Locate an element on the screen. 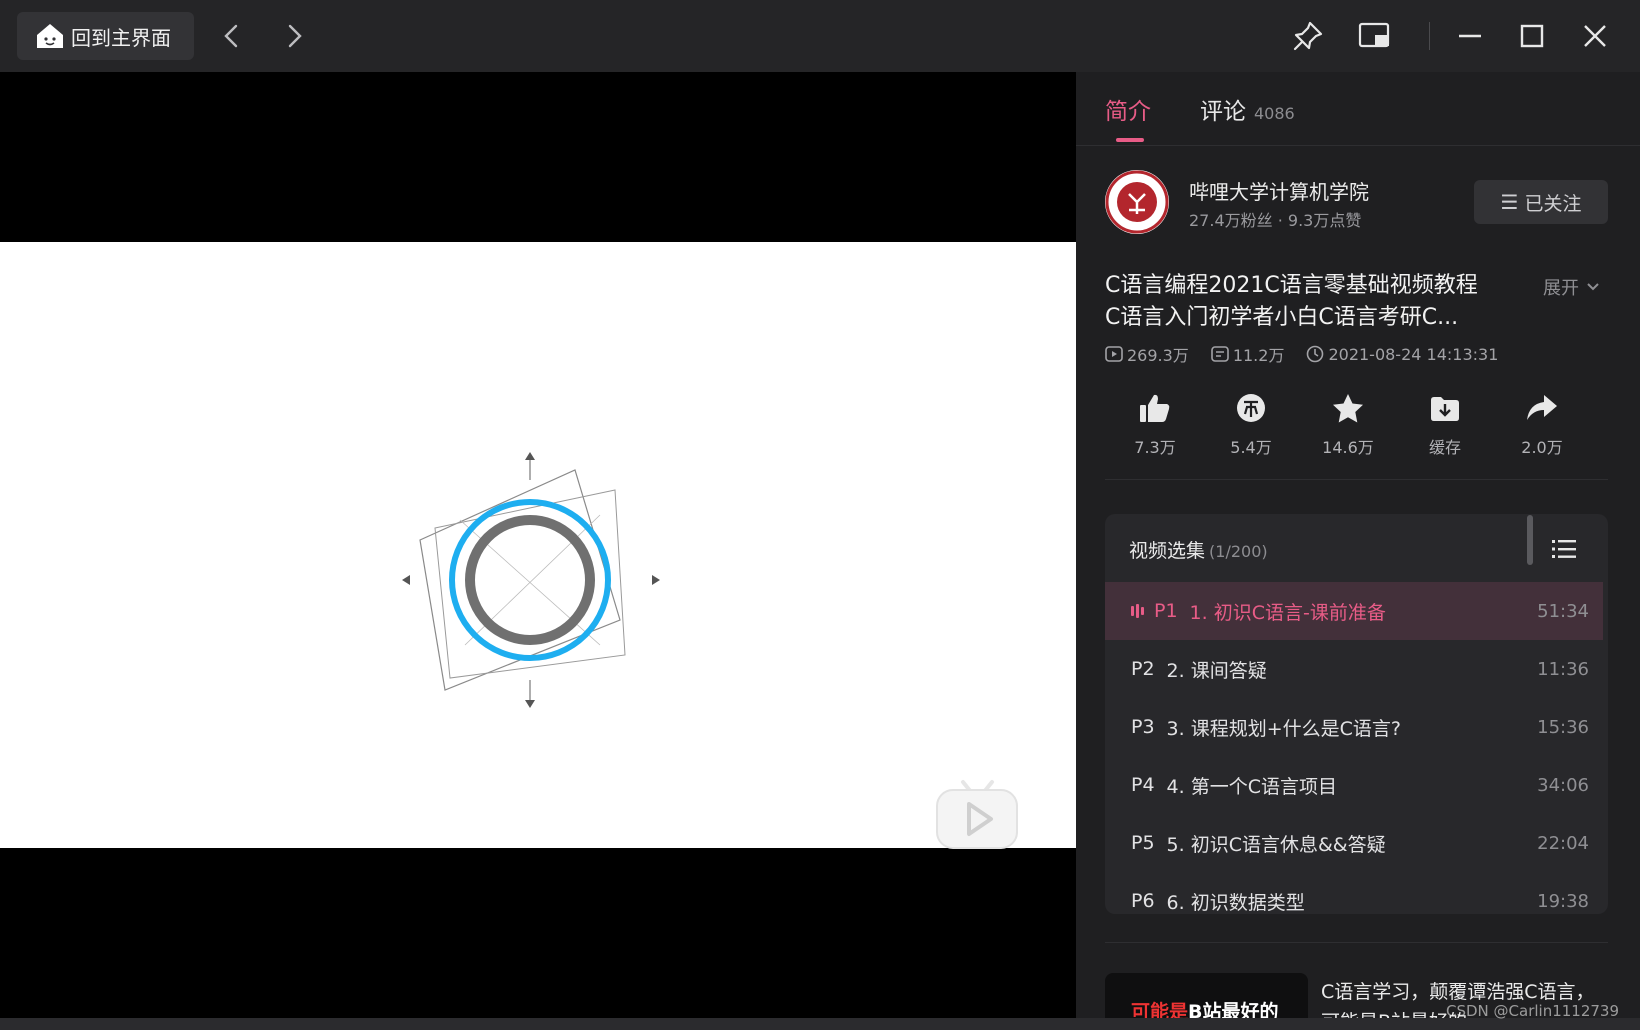 This screenshot has width=1640, height=1030. episode-duration: 34:06 is located at coordinates (1563, 785).